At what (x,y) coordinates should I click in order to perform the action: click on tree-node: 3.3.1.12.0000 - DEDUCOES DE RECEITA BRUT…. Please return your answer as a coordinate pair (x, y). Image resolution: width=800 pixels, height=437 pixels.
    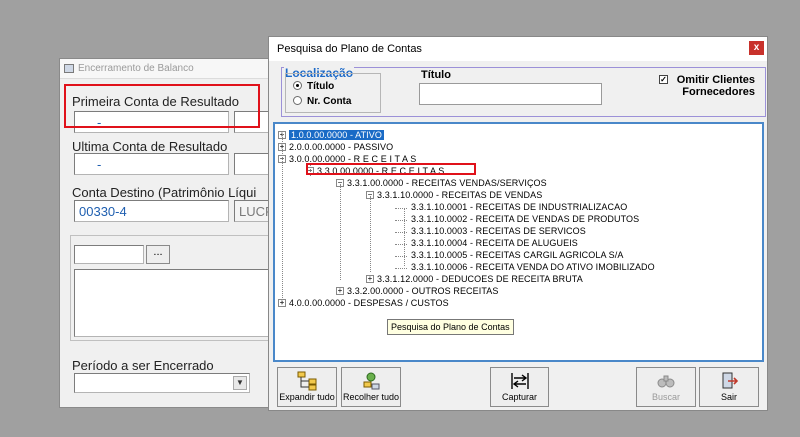
    Looking at the image, I should click on (480, 279).